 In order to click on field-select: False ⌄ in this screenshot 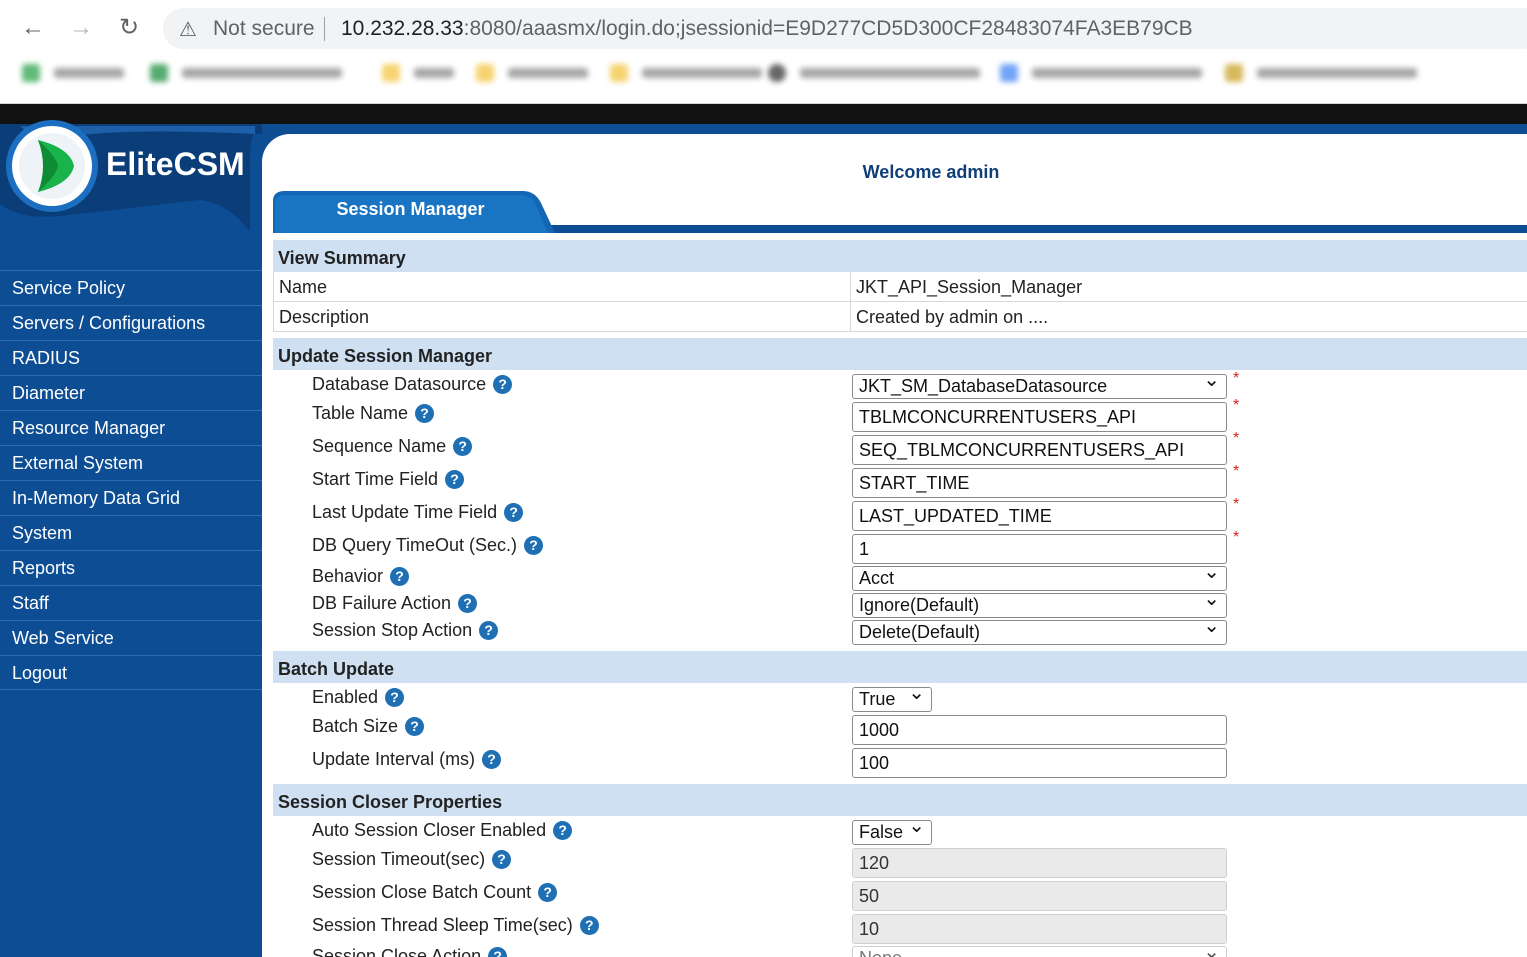, I will do `click(892, 830)`.